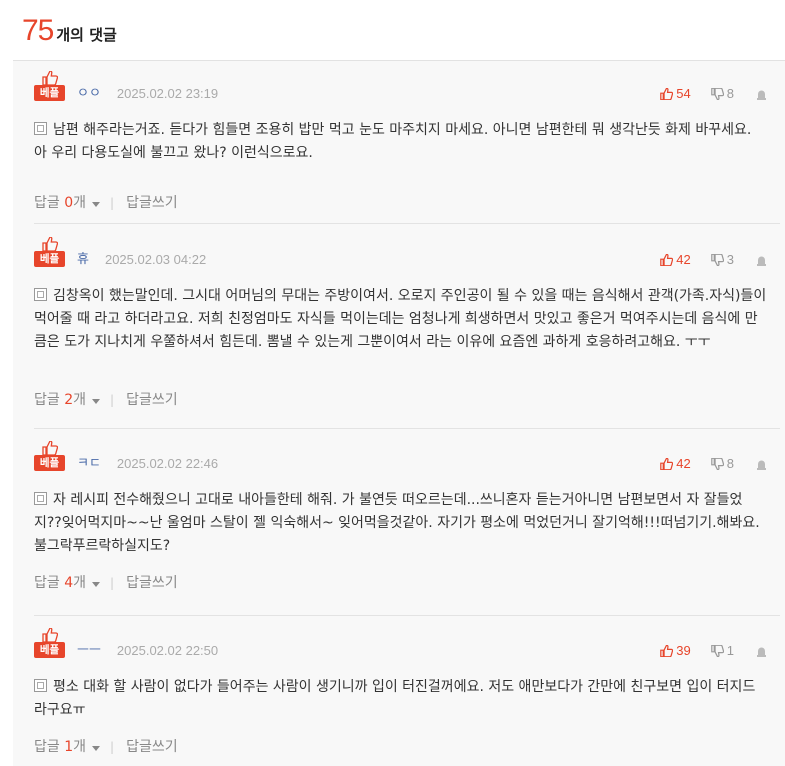 Image resolution: width=785 pixels, height=766 pixels. What do you see at coordinates (683, 650) in the screenshot?
I see `like-count: 39` at bounding box center [683, 650].